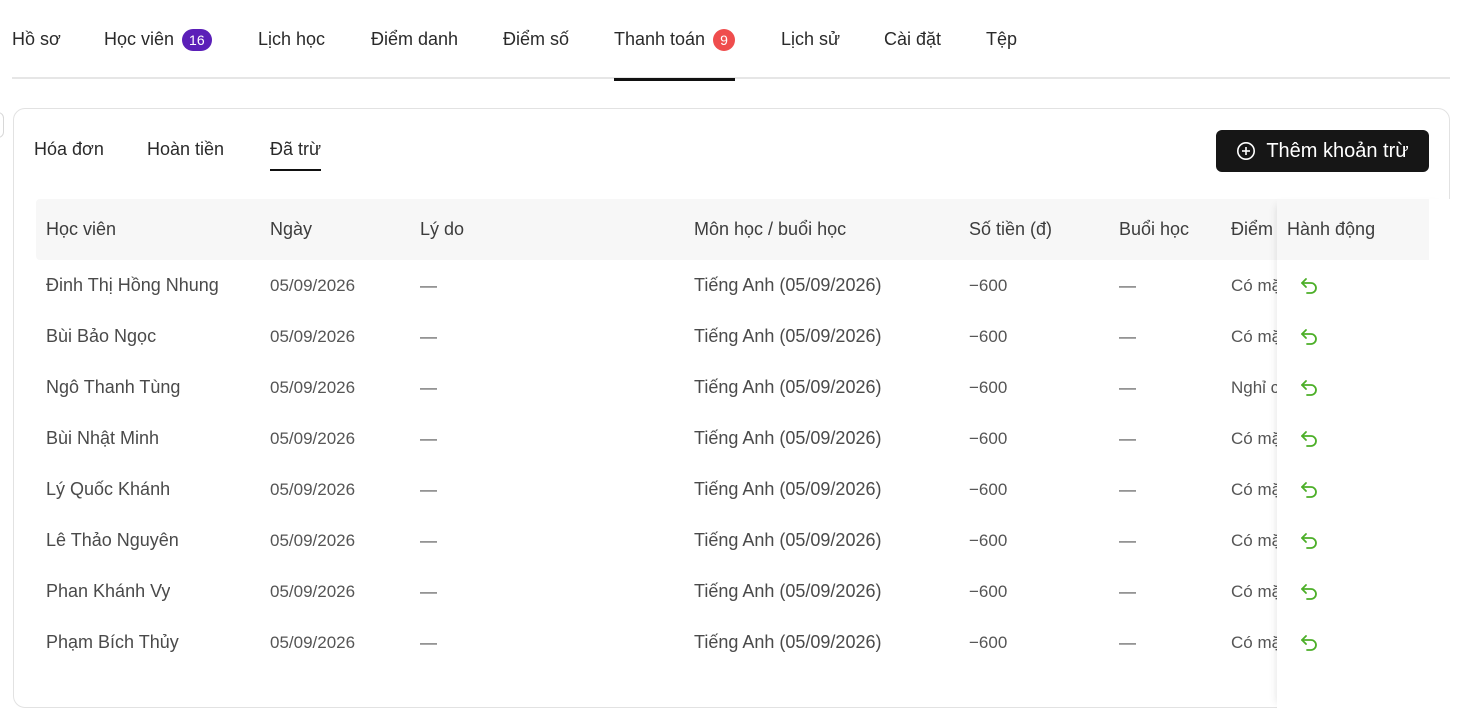 This screenshot has width=1472, height=709. Describe the element at coordinates (139, 39) in the screenshot. I see `tab-label: Học viên` at that location.